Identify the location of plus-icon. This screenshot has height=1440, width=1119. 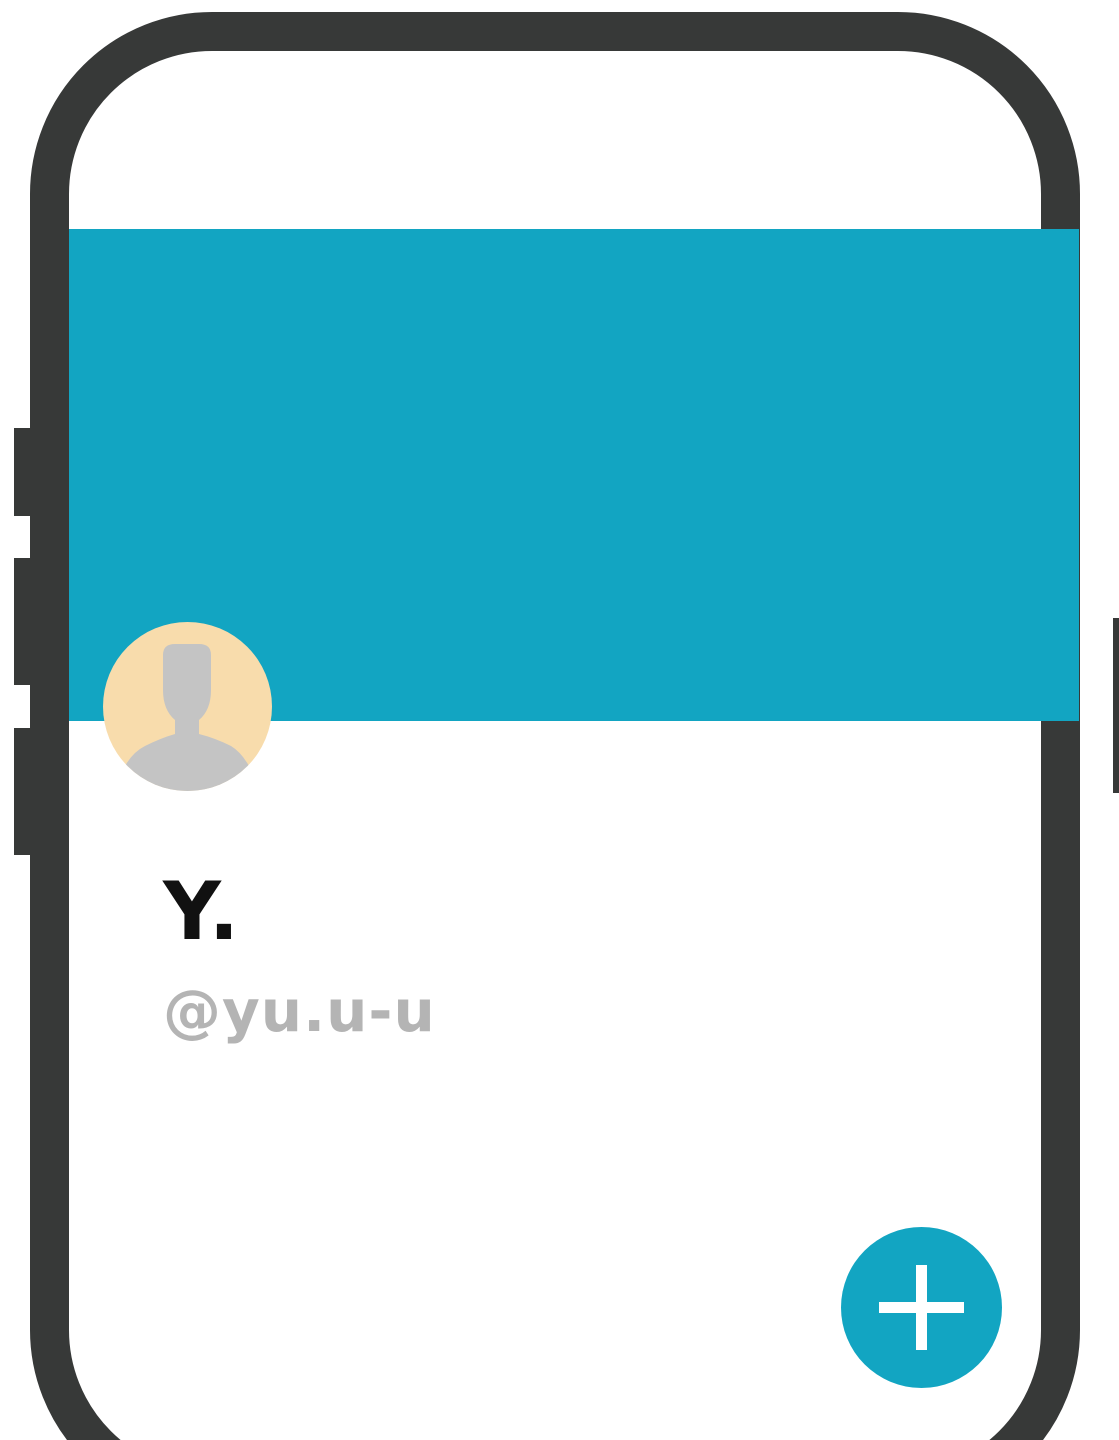
(921, 1307).